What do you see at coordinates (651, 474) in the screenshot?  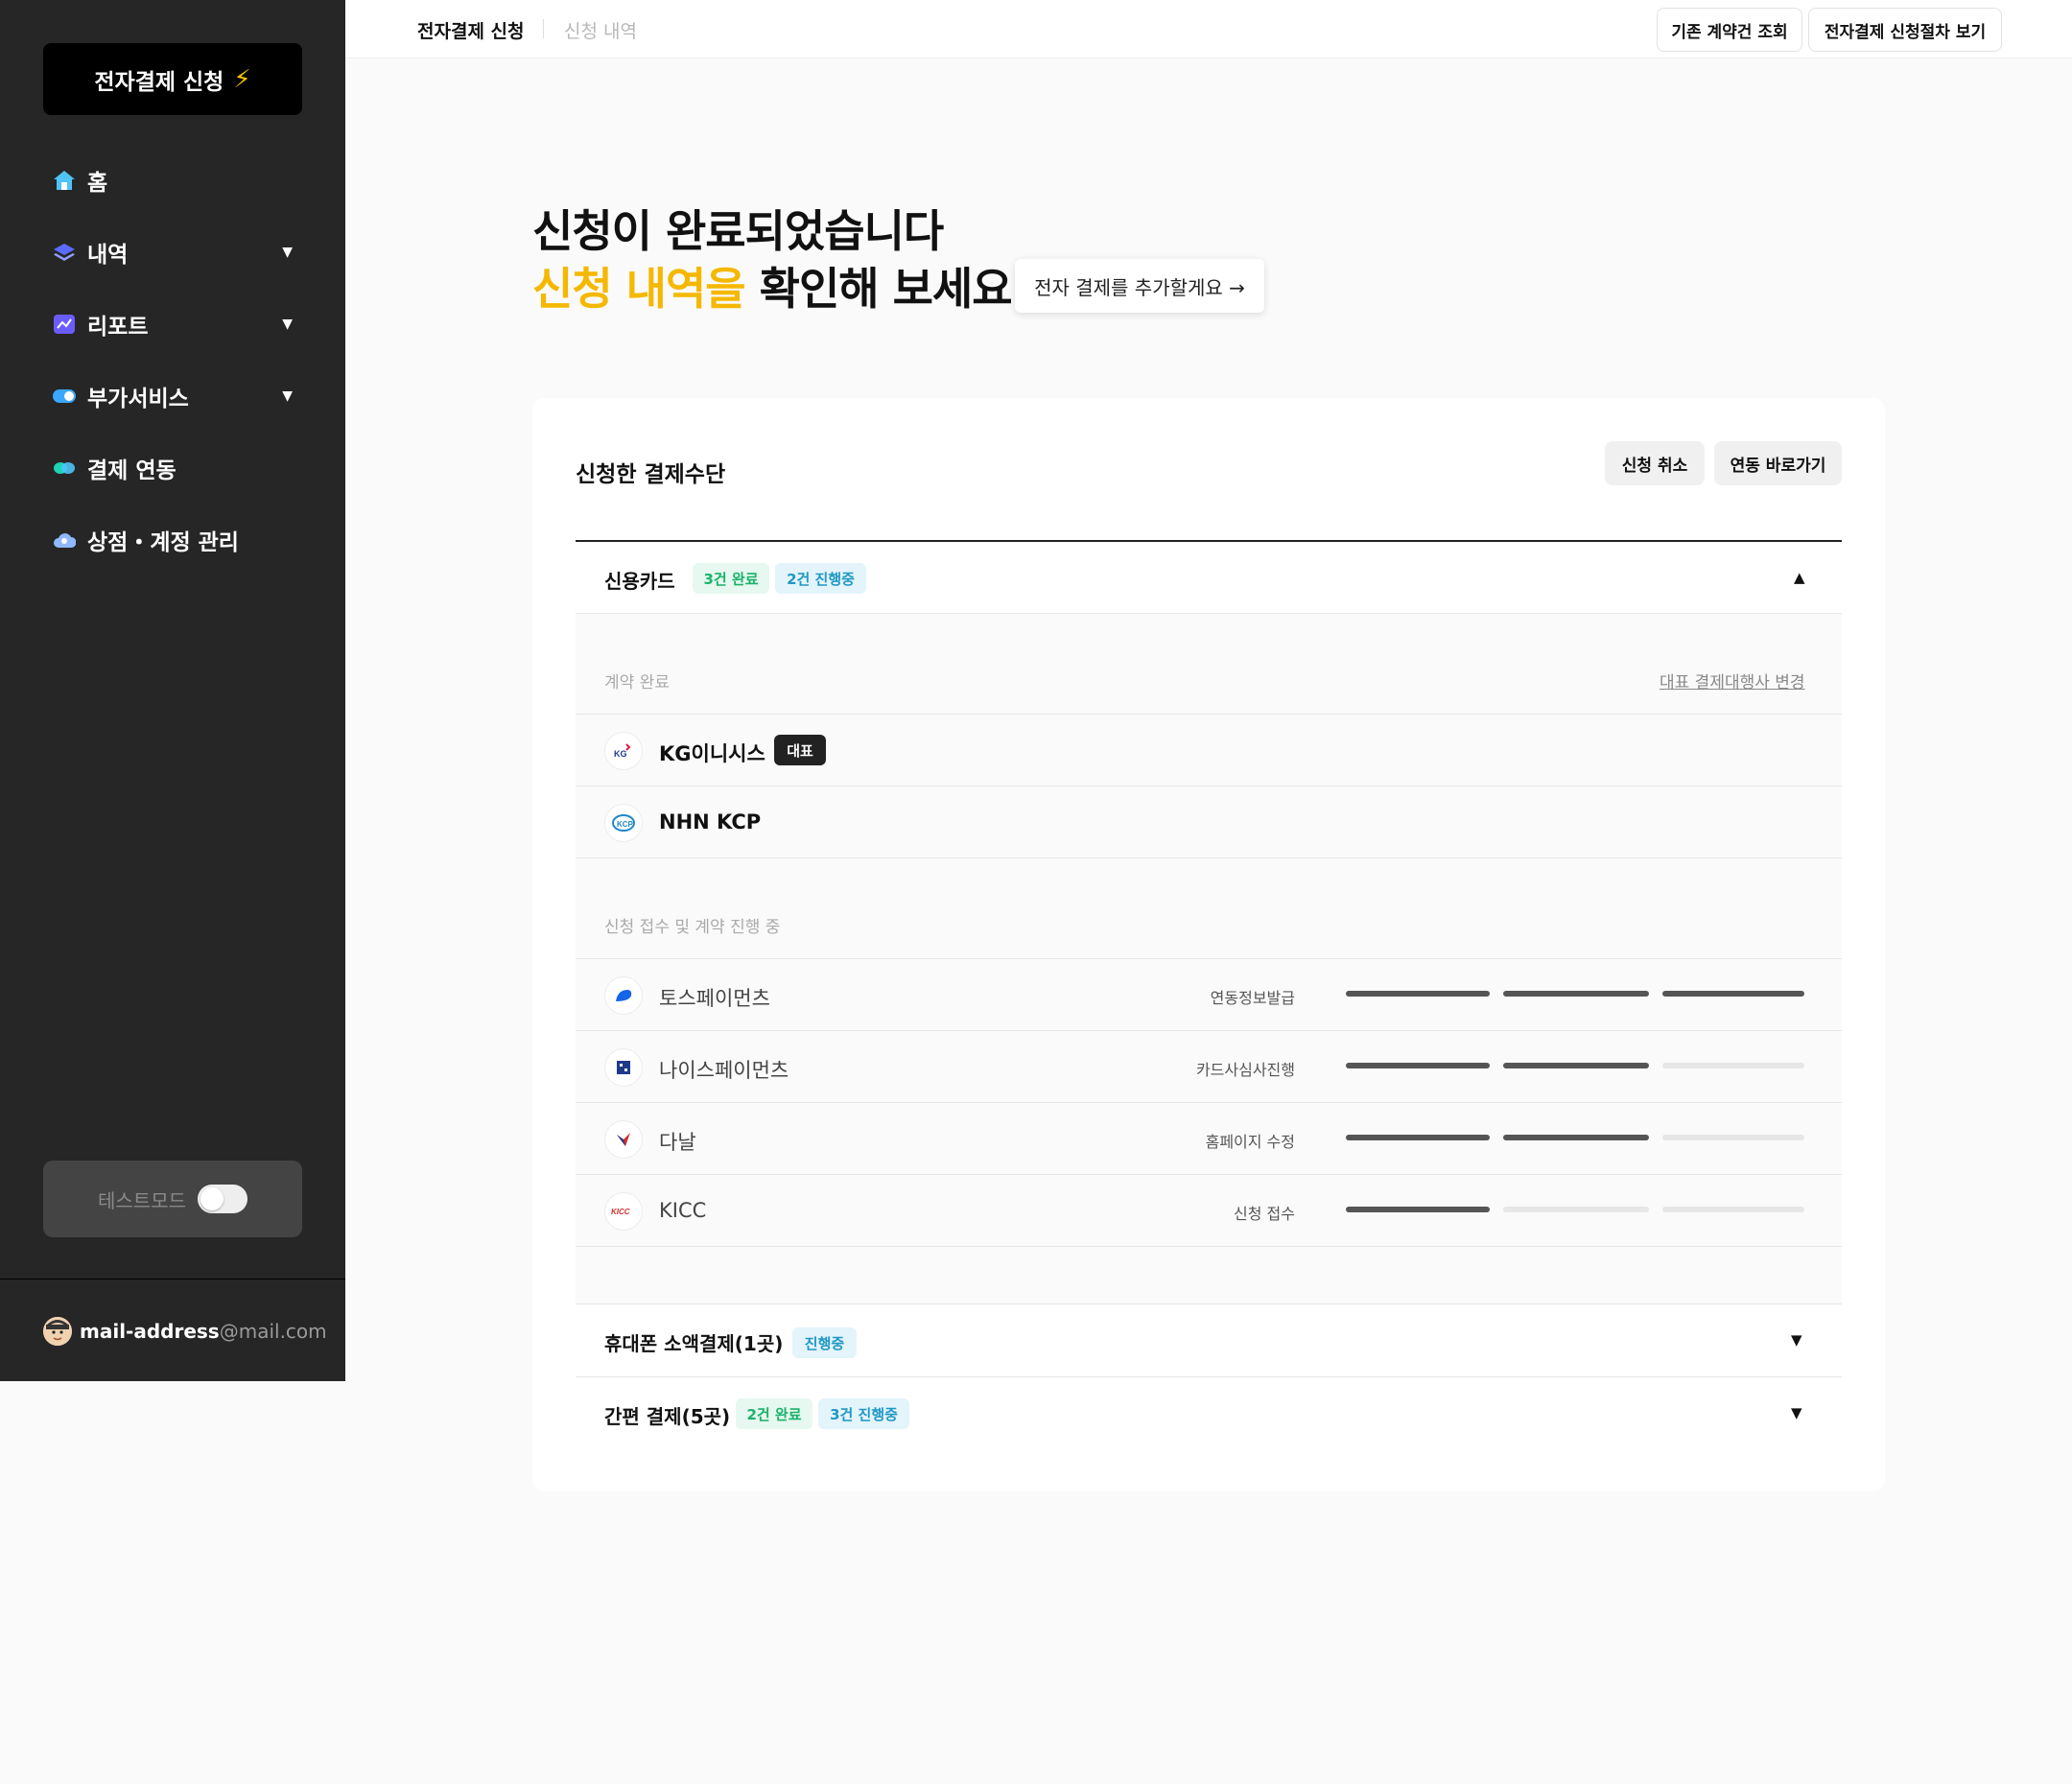 I see `card-title: 신청한 결제수단` at bounding box center [651, 474].